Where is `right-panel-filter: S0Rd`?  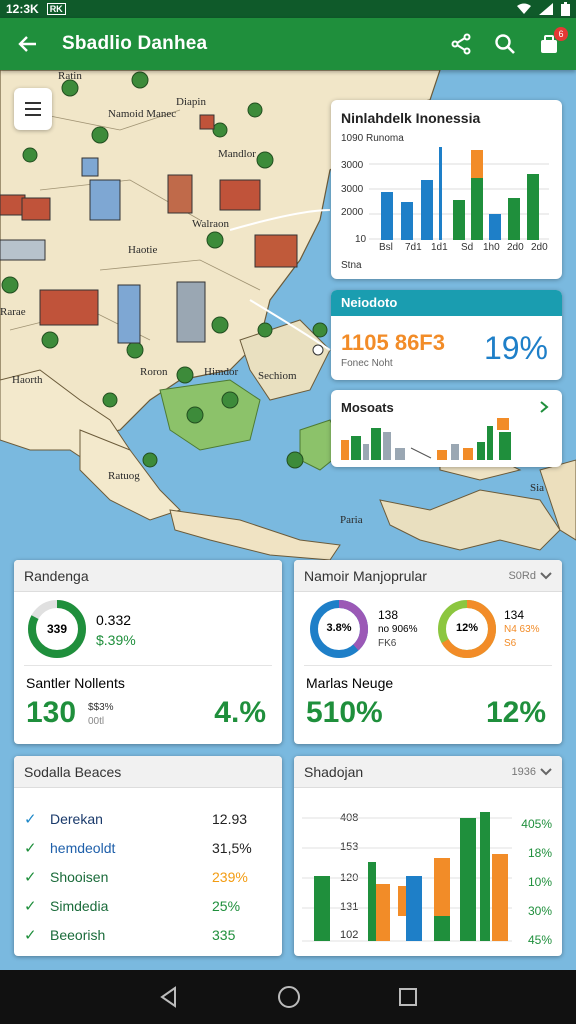
right-panel-filter: S0Rd is located at coordinates (522, 575).